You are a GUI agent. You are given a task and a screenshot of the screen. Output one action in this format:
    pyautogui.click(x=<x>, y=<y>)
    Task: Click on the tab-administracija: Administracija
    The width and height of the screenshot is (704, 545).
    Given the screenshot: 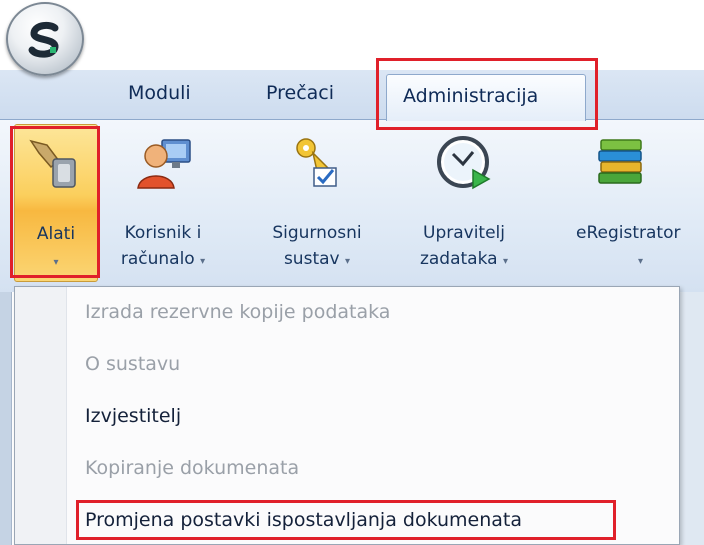 What is the action you would take?
    pyautogui.click(x=486, y=97)
    